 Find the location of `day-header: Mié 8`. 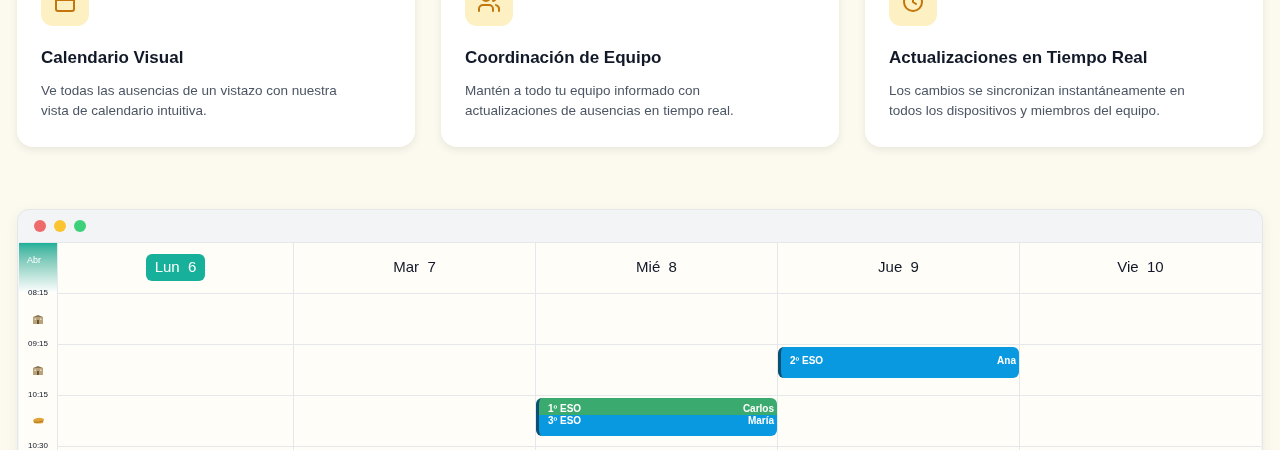

day-header: Mié 8 is located at coordinates (656, 267).